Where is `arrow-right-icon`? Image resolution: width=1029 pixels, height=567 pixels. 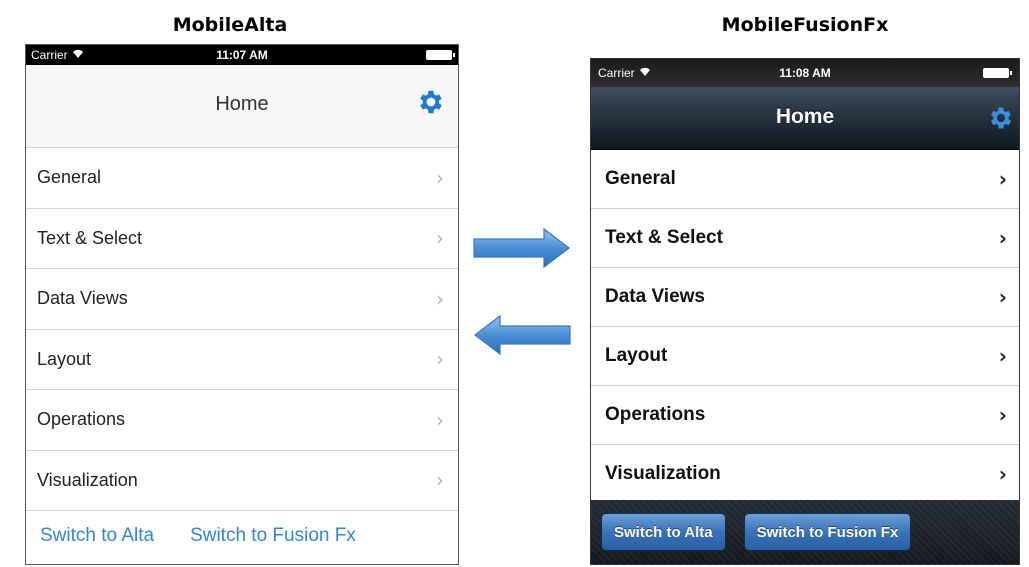
arrow-right-icon is located at coordinates (521, 248).